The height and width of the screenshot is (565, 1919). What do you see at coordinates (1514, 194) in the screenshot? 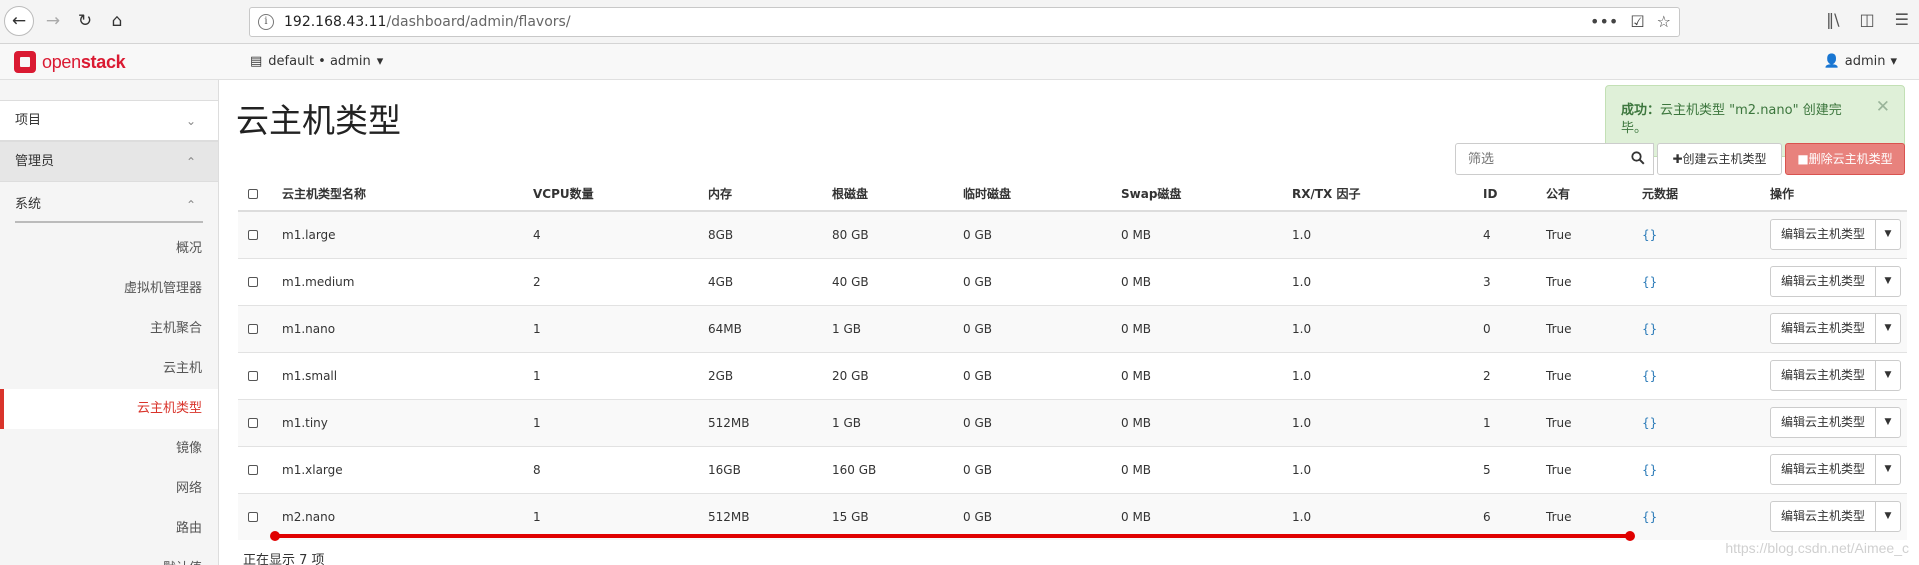
I see `column-header-id: ID` at bounding box center [1514, 194].